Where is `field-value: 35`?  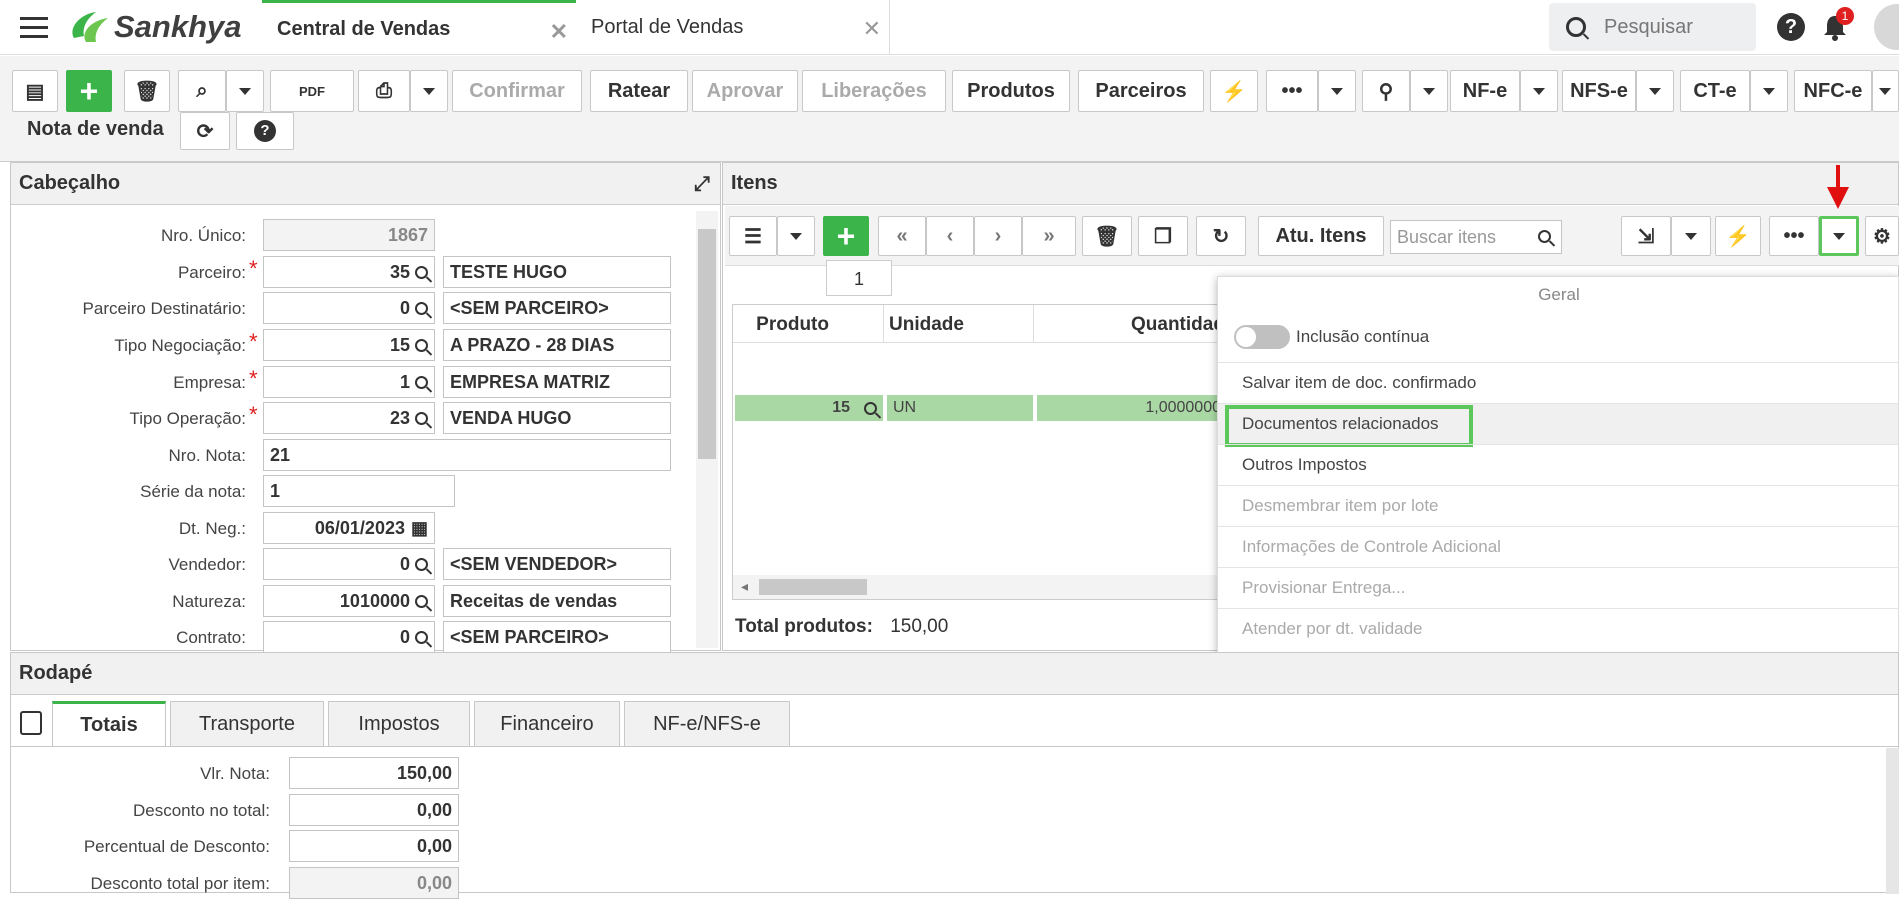
field-value: 35 is located at coordinates (349, 272).